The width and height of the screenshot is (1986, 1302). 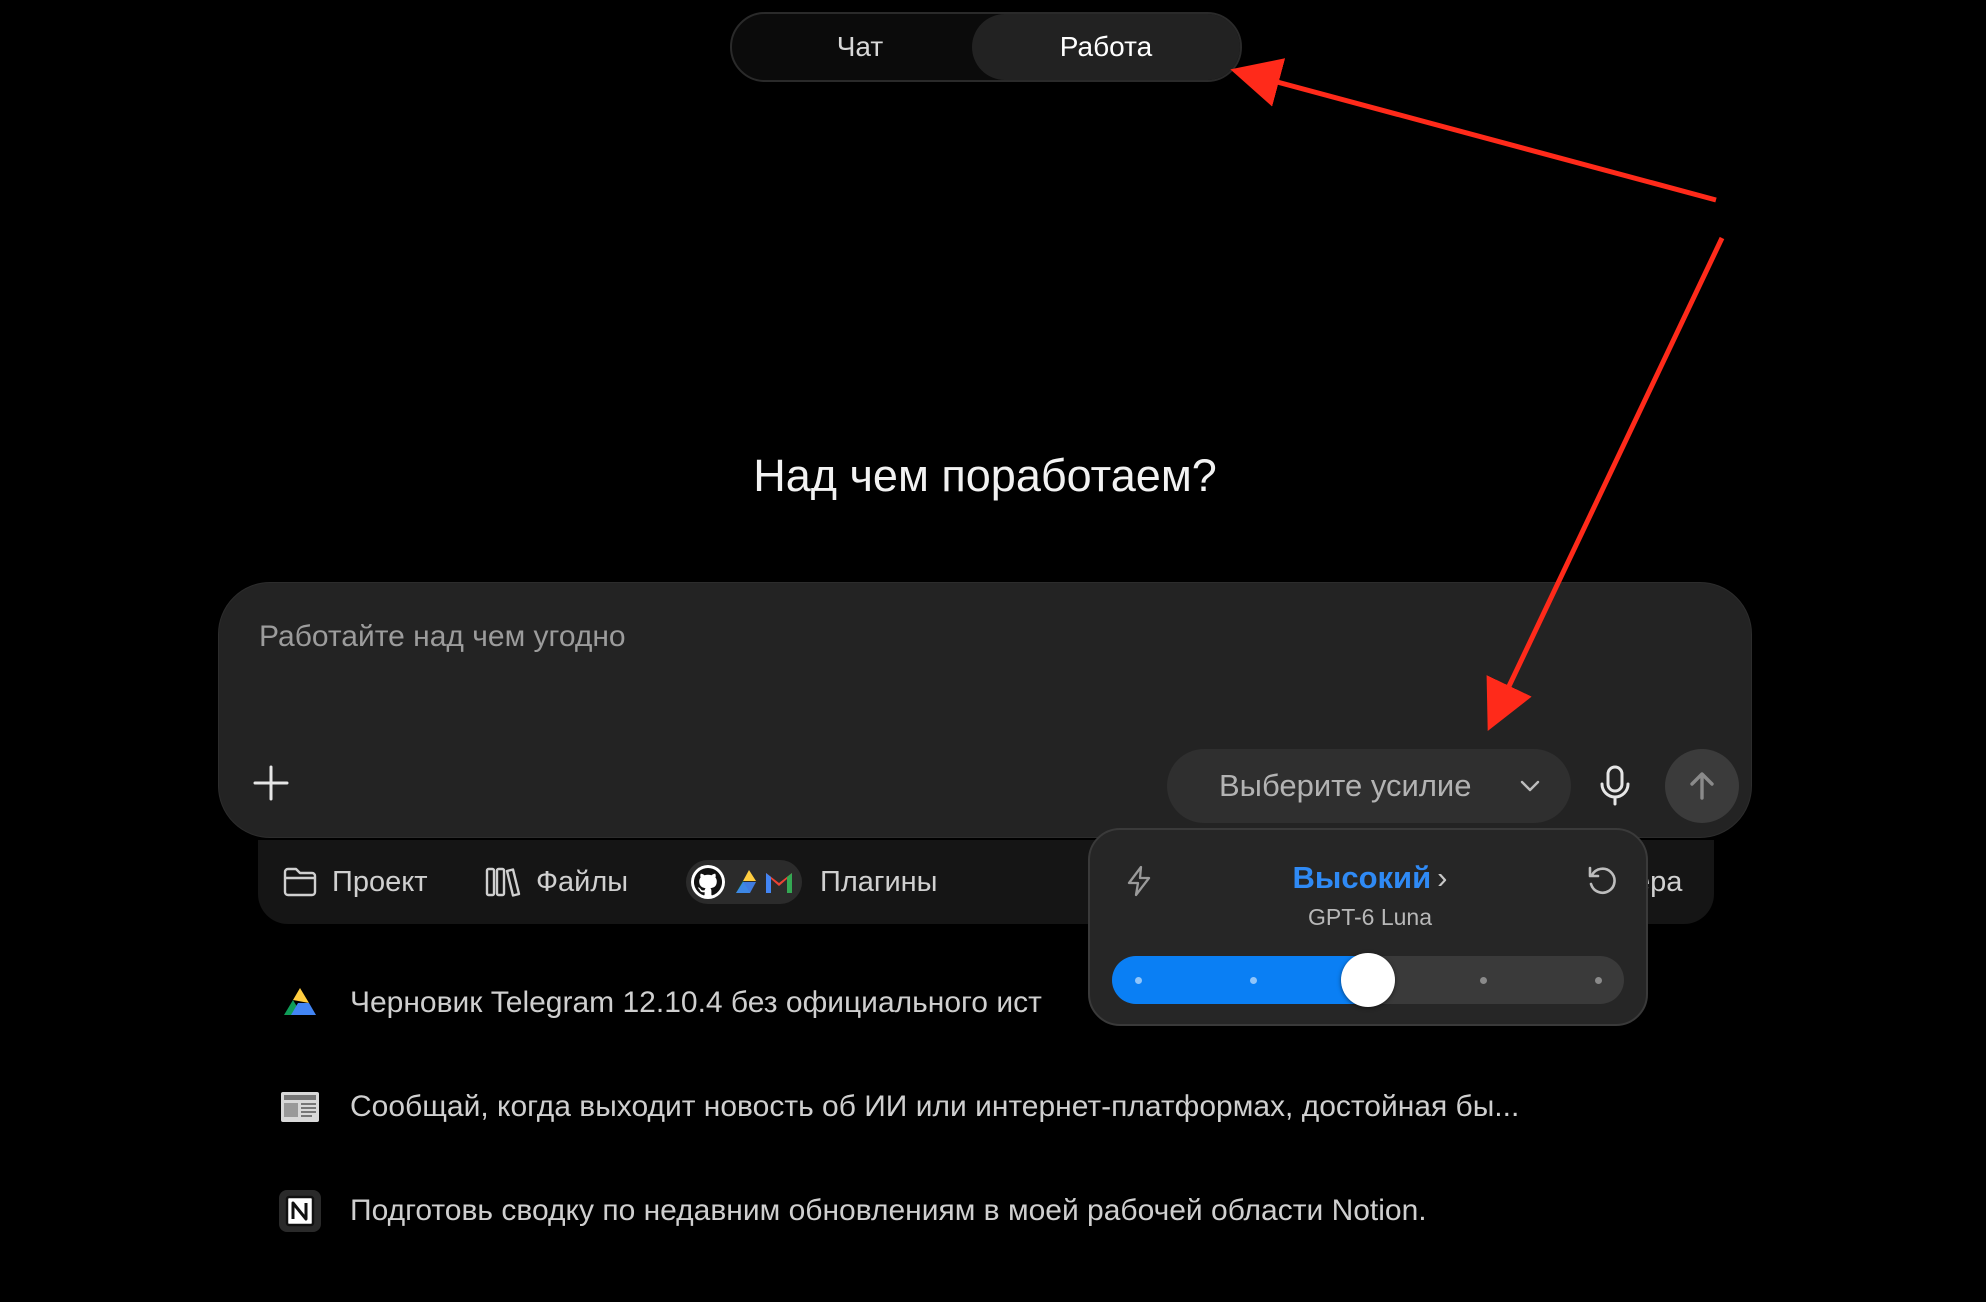 I want to click on send-button, so click(x=1702, y=786).